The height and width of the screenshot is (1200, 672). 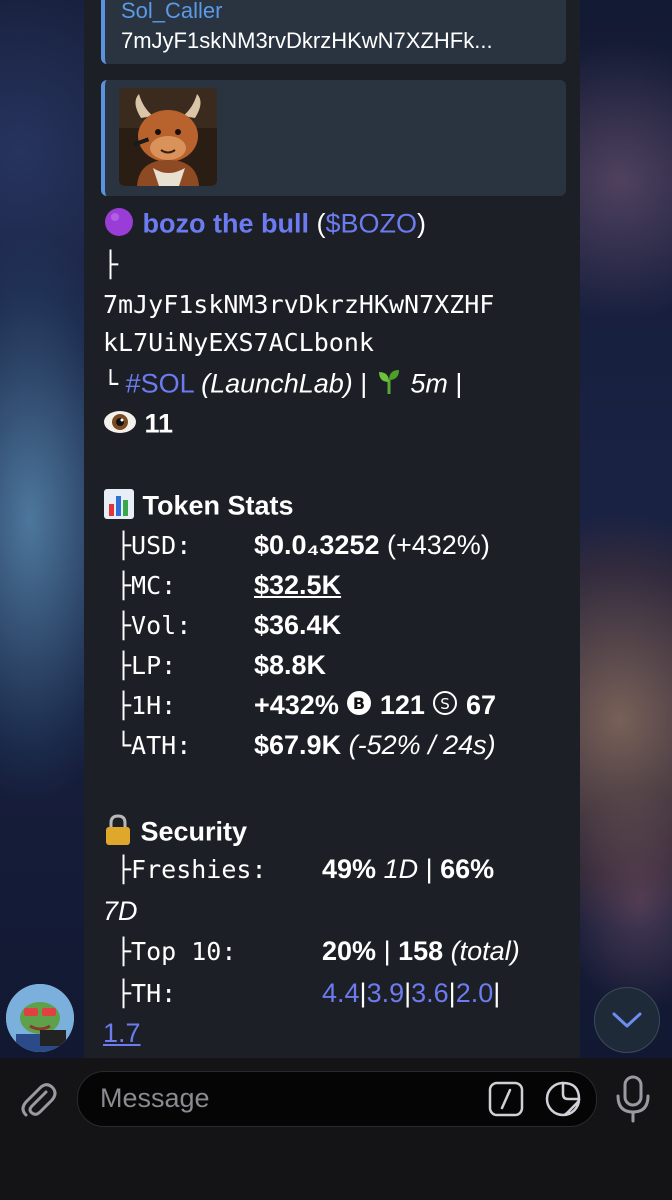 I want to click on stat-row-vol: ├Vol: $36.4K, so click(x=229, y=625).